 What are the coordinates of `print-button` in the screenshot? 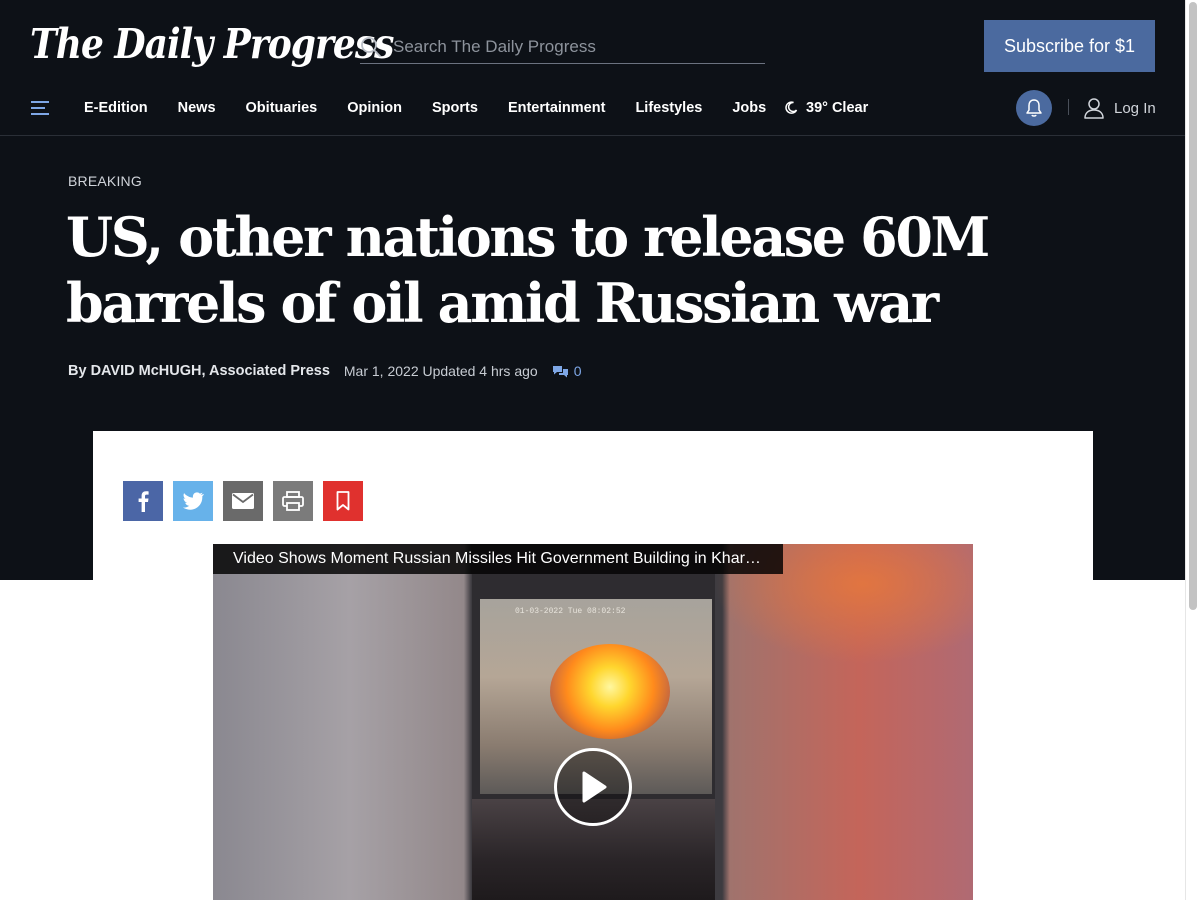 It's located at (293, 501).